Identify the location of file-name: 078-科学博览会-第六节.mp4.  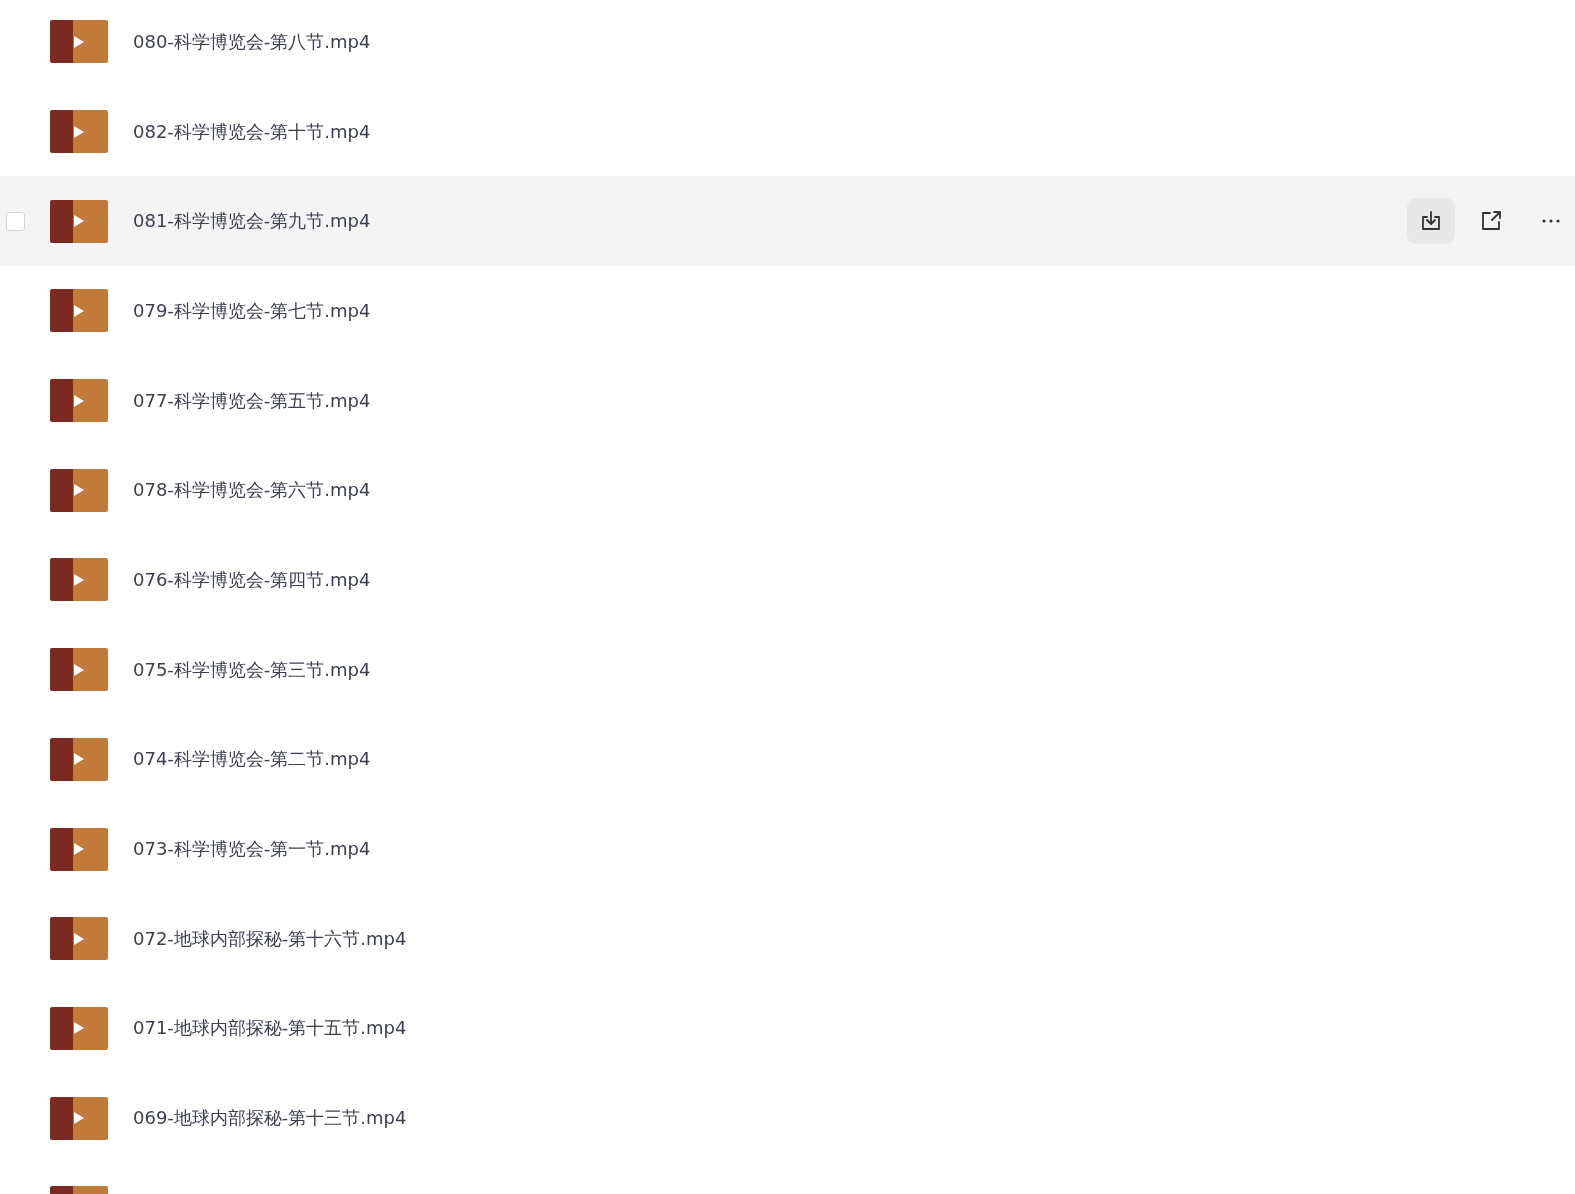
(252, 490).